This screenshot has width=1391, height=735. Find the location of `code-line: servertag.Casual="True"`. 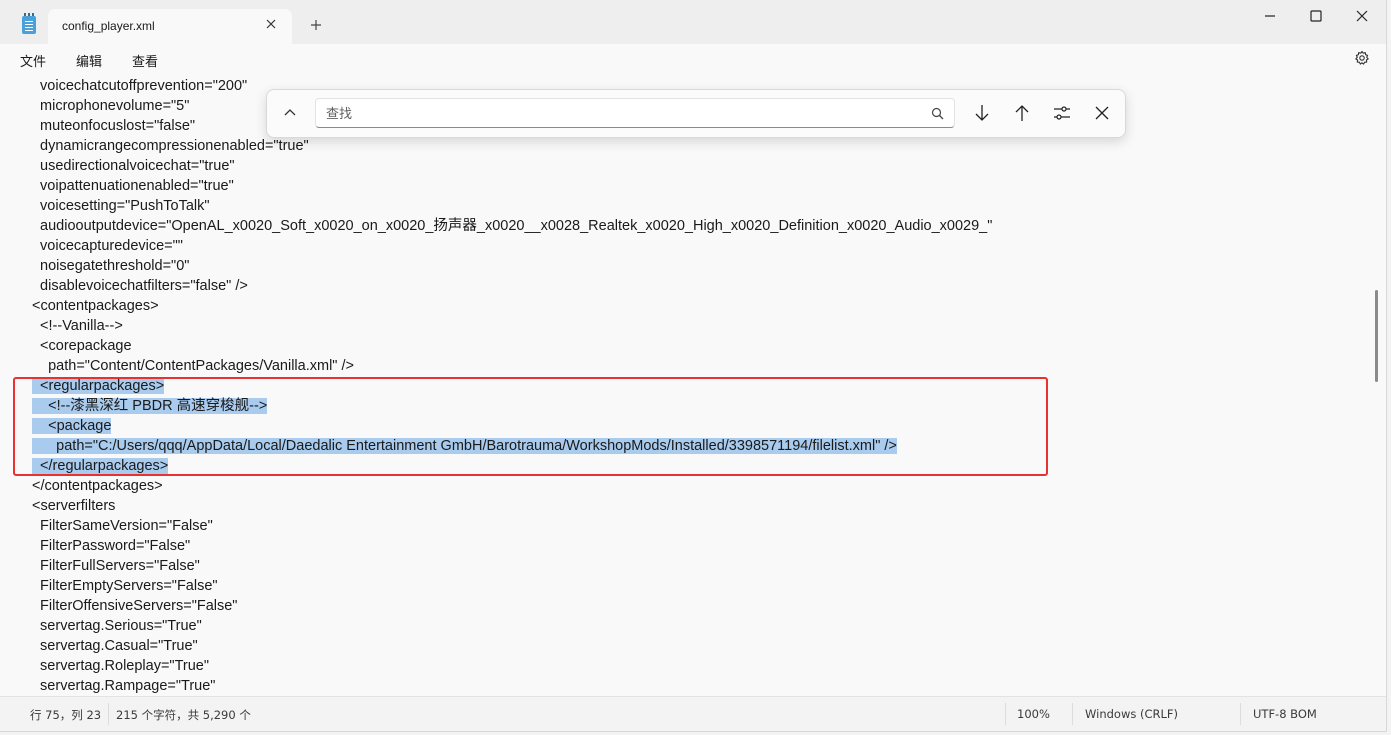

code-line: servertag.Casual="True" is located at coordinates (115, 646).